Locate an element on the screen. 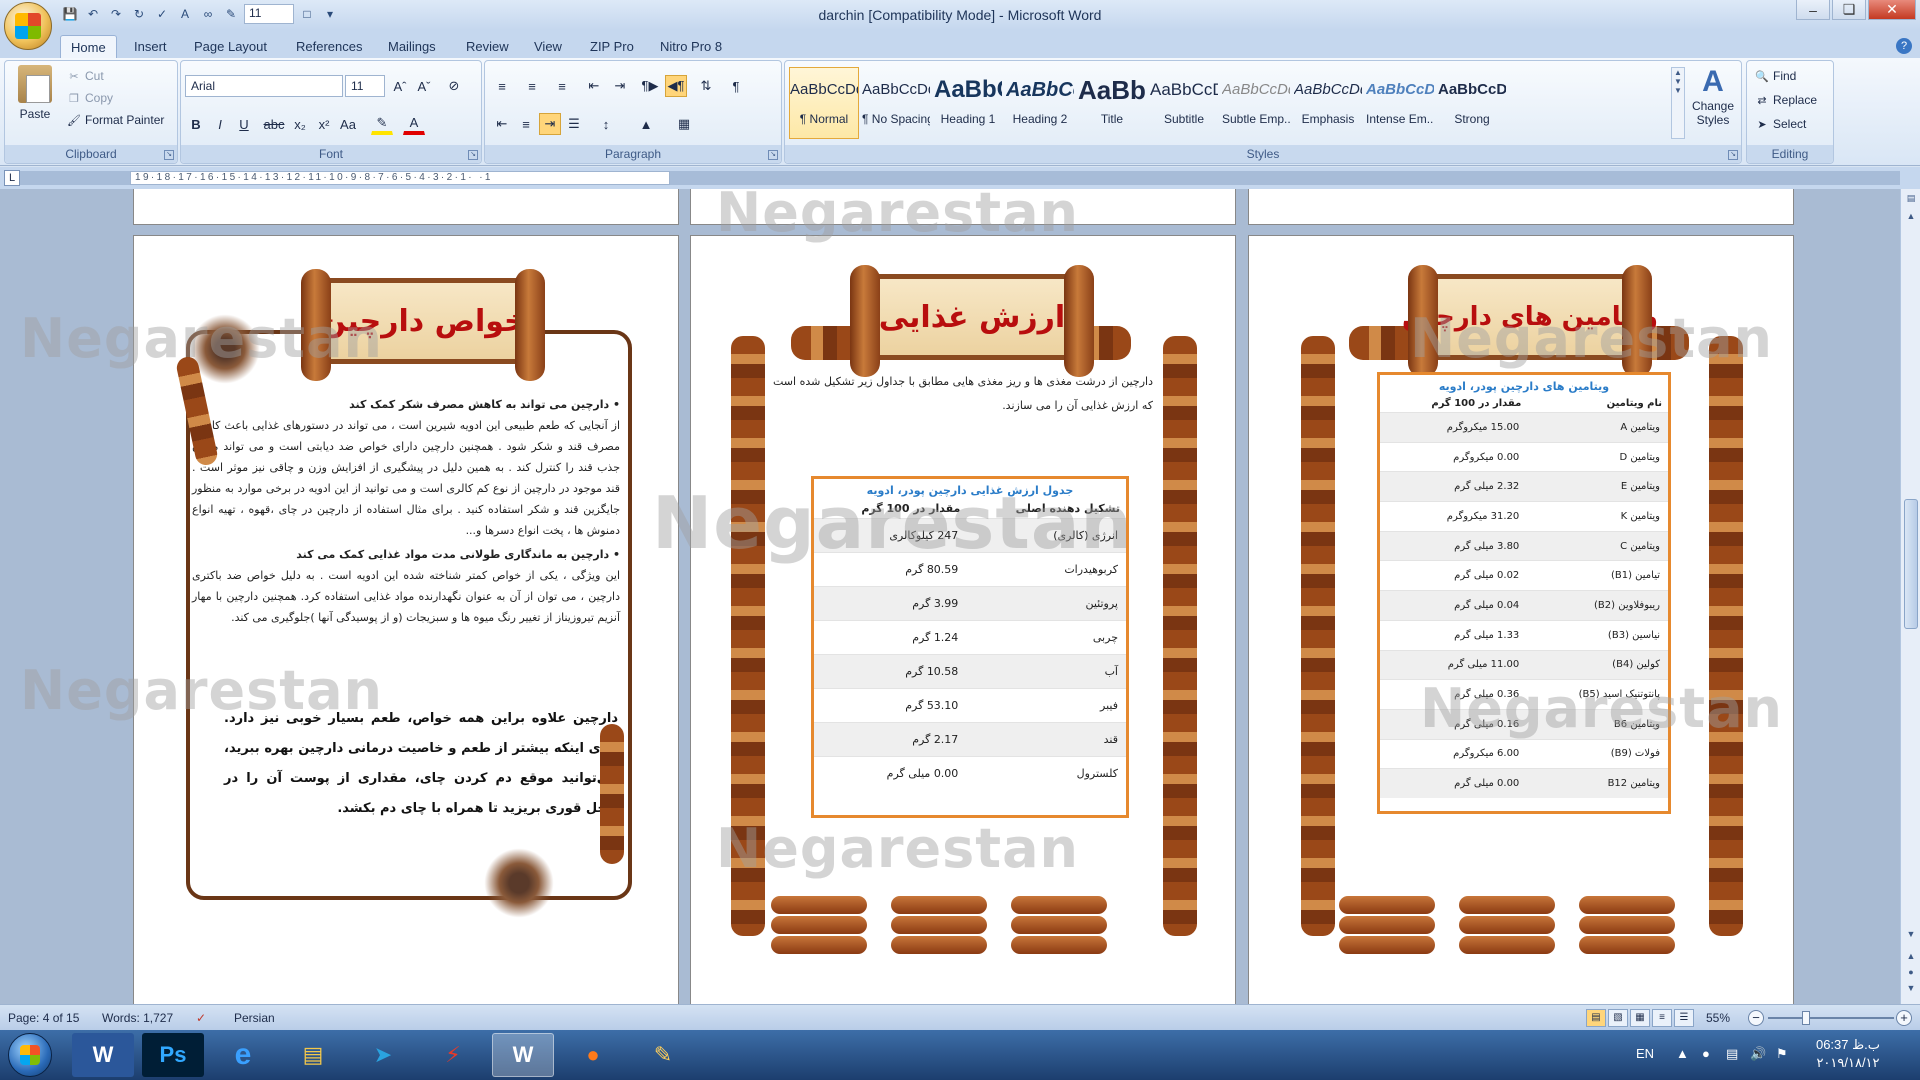 Image resolution: width=1920 pixels, height=1080 pixels. help-icon: ? is located at coordinates (1904, 46).